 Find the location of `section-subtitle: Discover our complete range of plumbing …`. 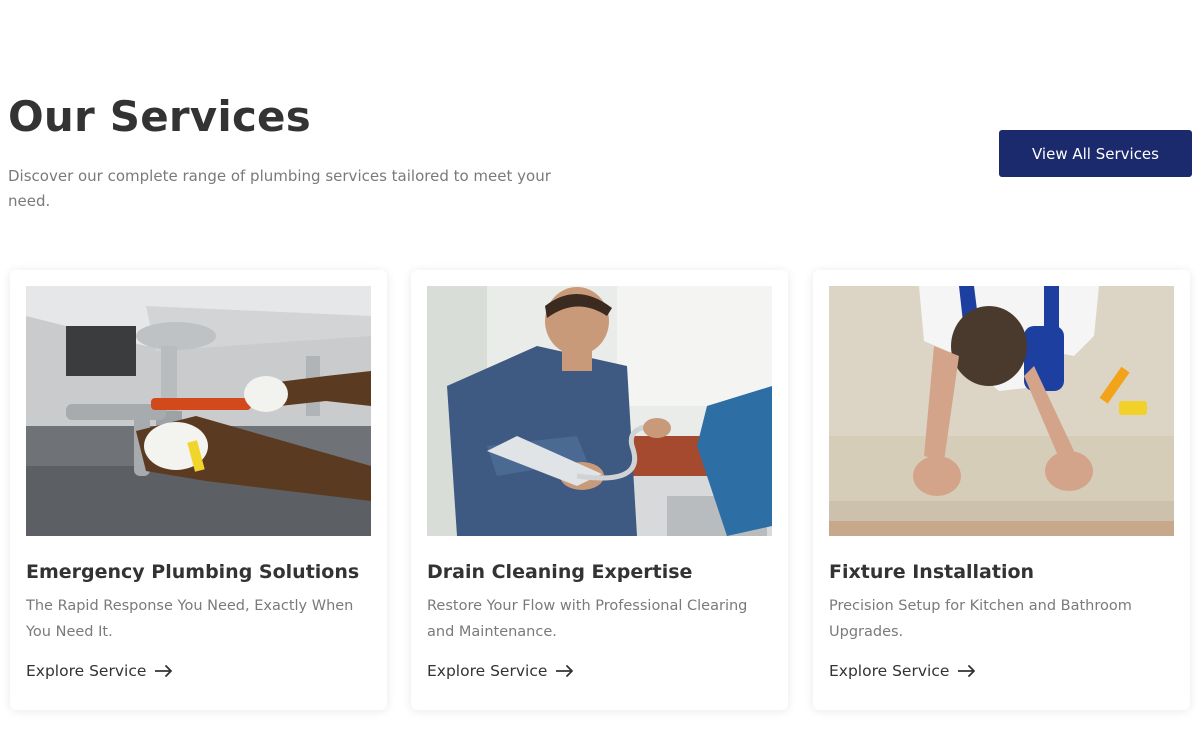

section-subtitle: Discover our complete range of plumbing … is located at coordinates (279, 188).